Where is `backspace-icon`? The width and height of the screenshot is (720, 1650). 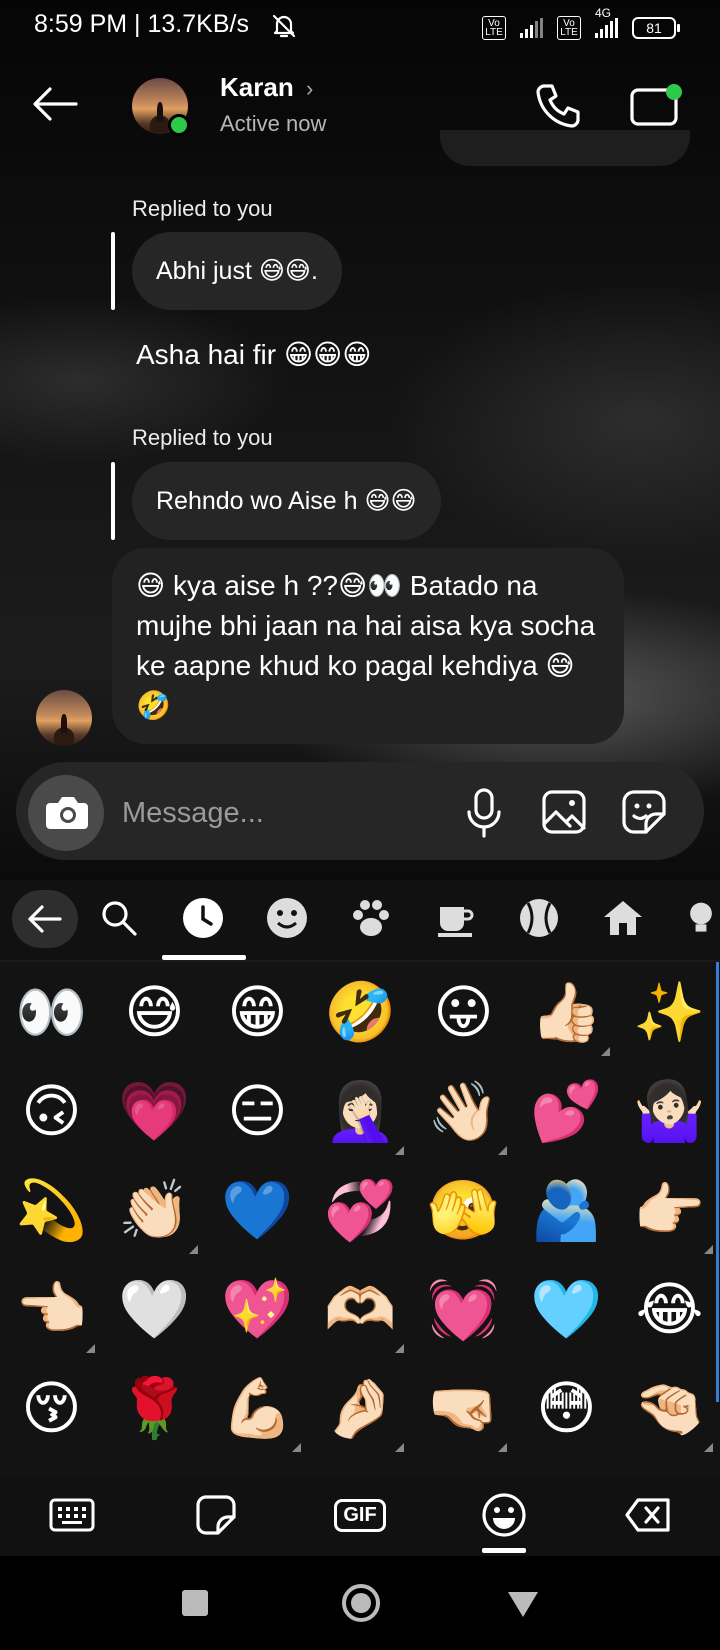
backspace-icon is located at coordinates (648, 1515).